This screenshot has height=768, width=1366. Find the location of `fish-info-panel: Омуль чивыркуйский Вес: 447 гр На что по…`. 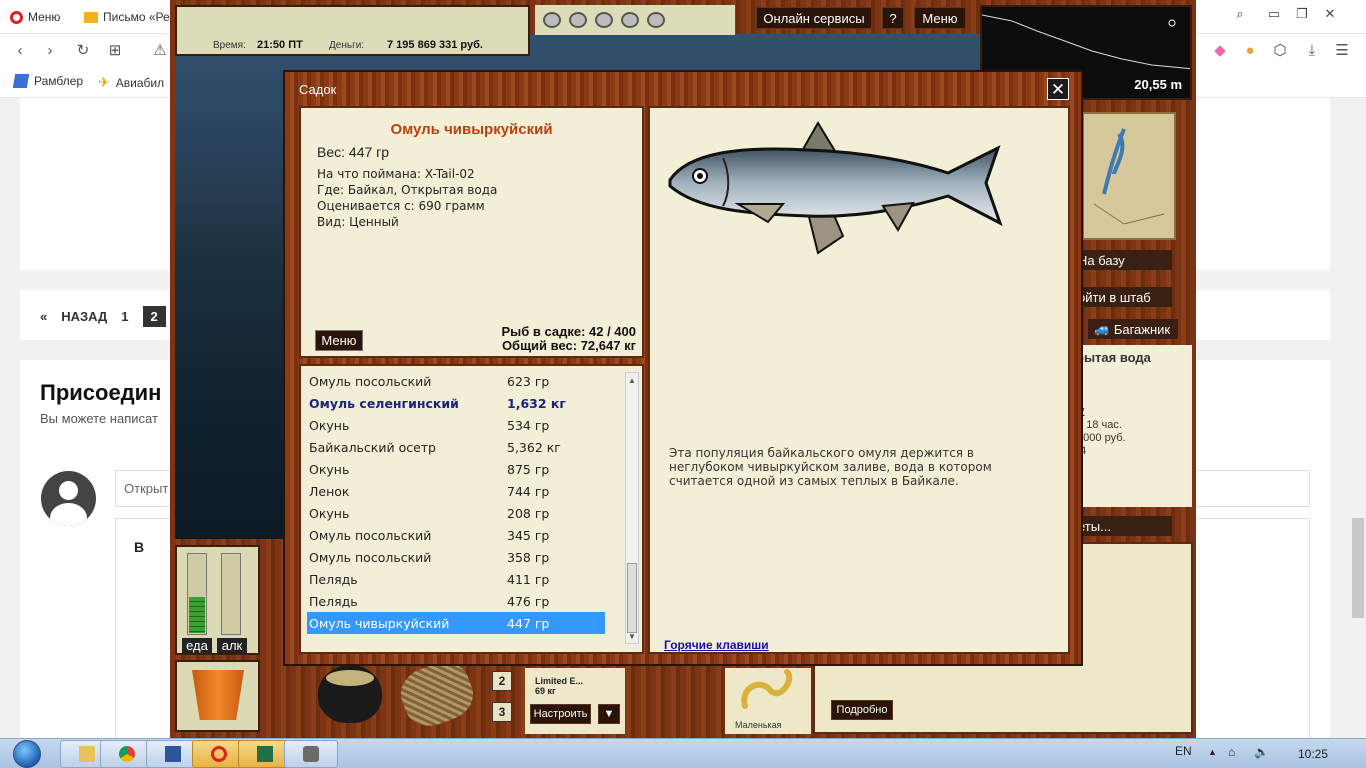

fish-info-panel: Омуль чивыркуйский Вес: 447 гр На что по… is located at coordinates (471, 232).